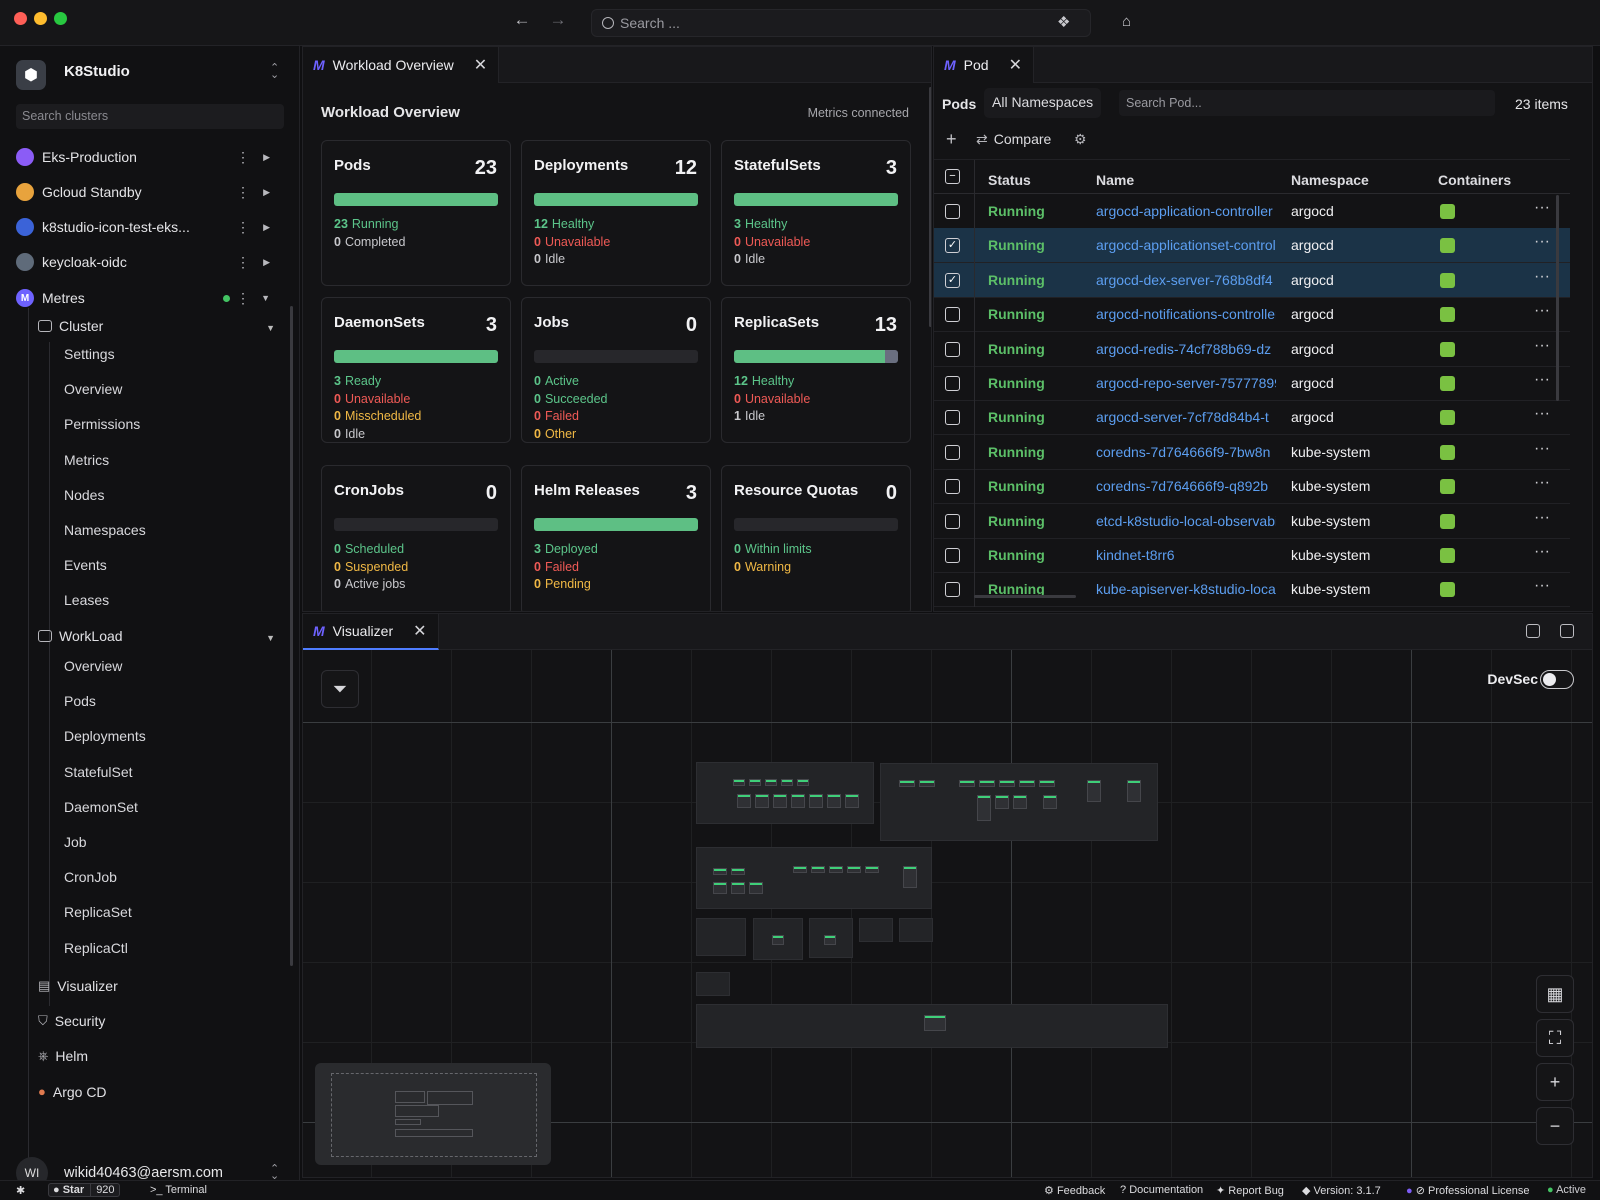 The image size is (1600, 1200). I want to click on sidebar-item-daemonset: DaemonSet, so click(101, 807).